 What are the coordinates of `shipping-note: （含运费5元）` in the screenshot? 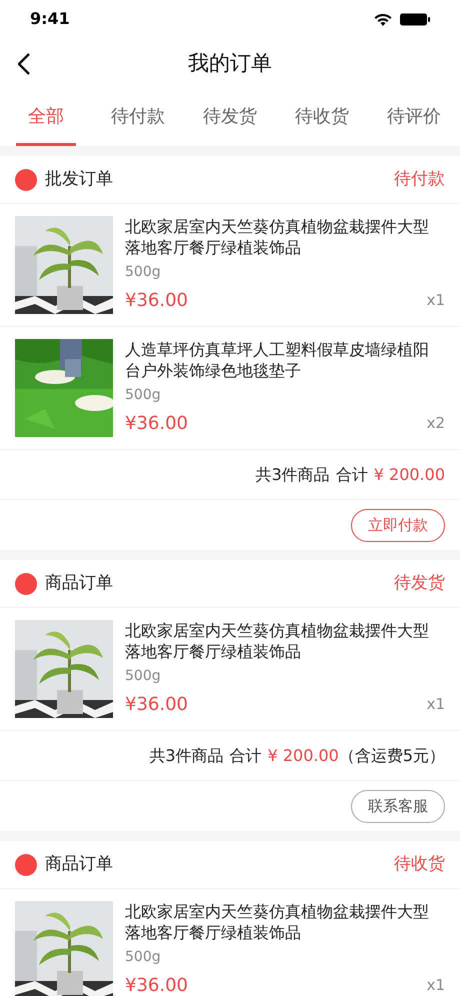 It's located at (391, 755).